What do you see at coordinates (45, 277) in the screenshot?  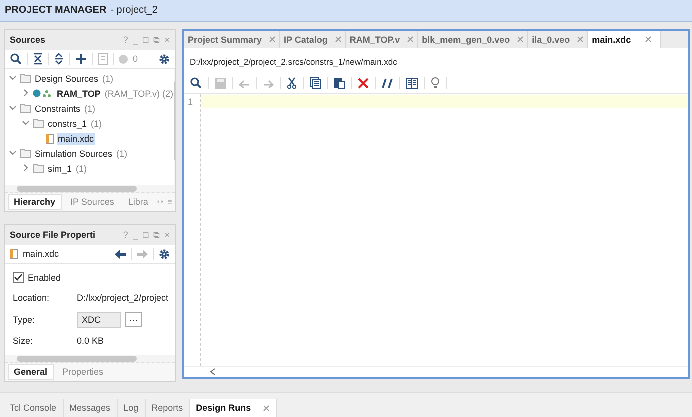 I see `checkbox-label: Enabled` at bounding box center [45, 277].